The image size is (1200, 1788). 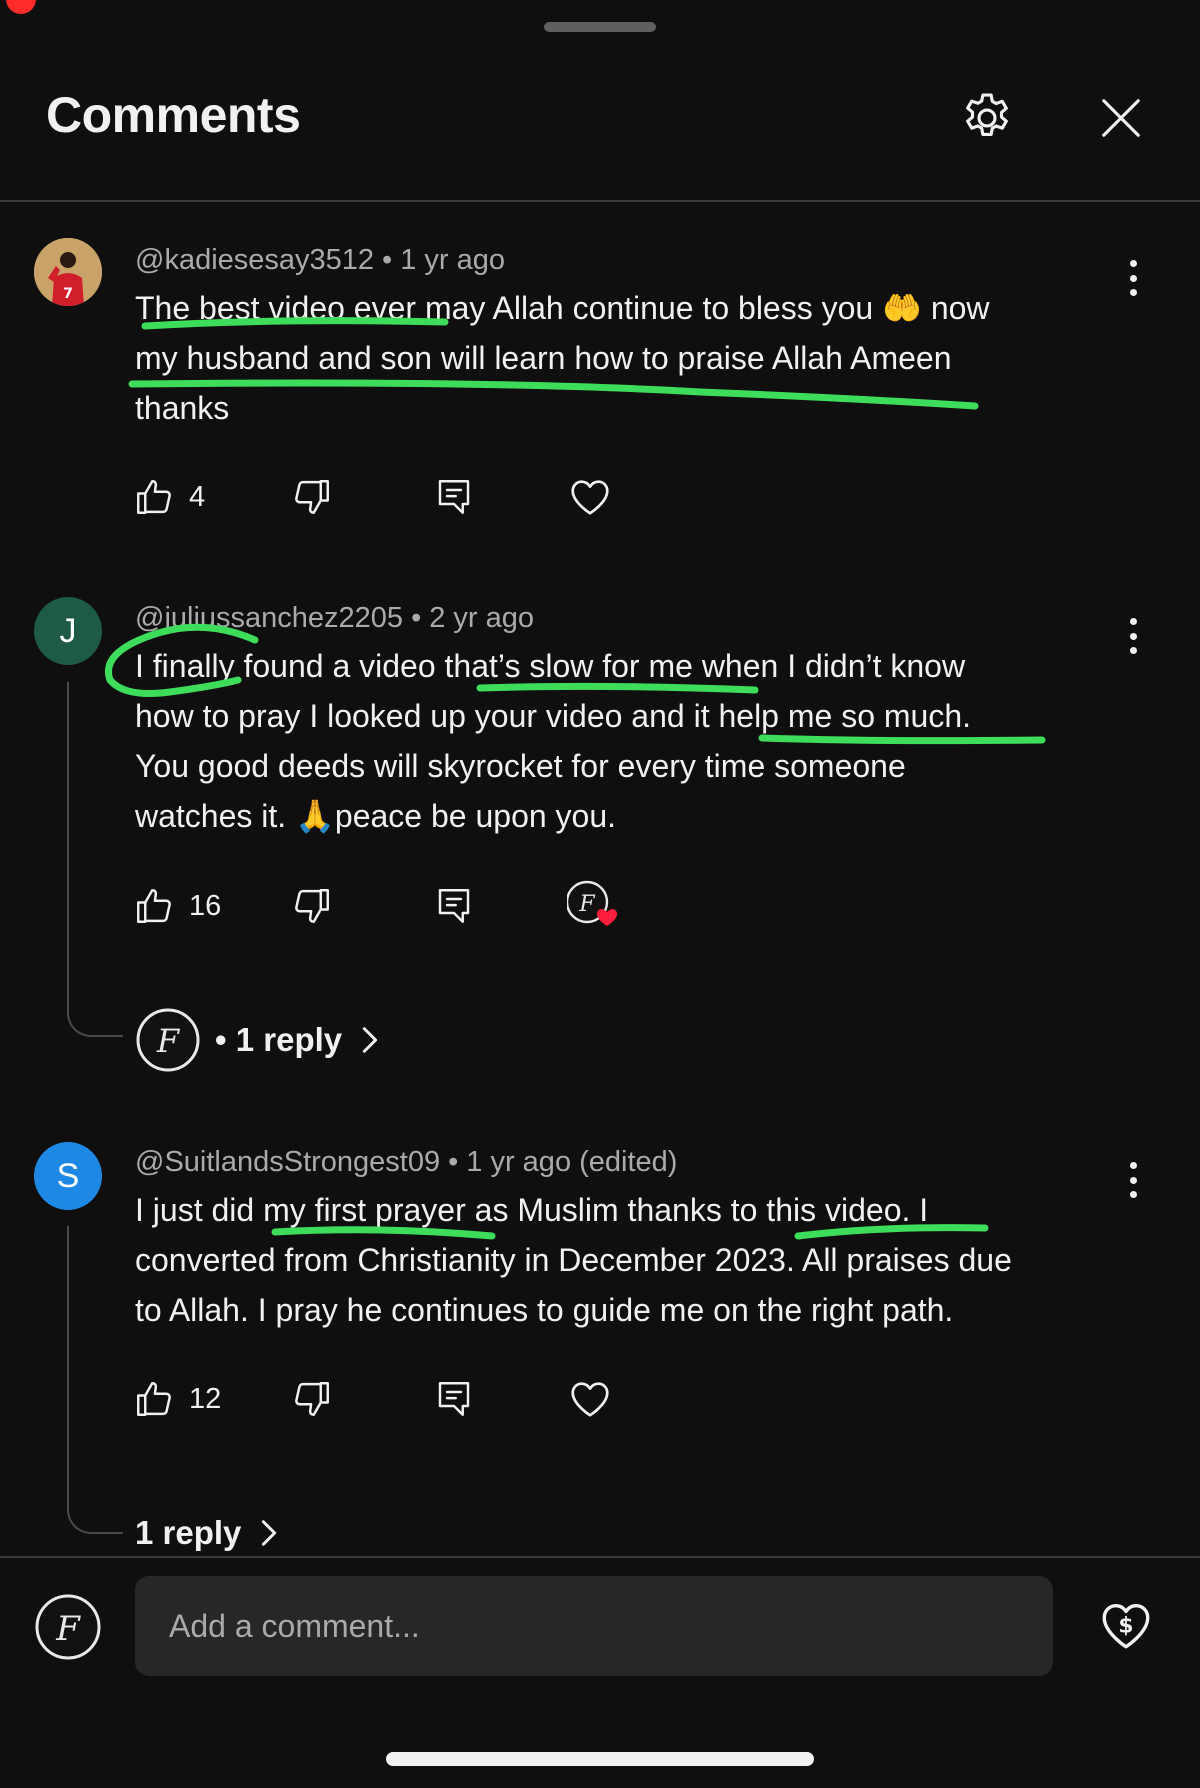 I want to click on comment-actions: 16 F, so click(x=433, y=905).